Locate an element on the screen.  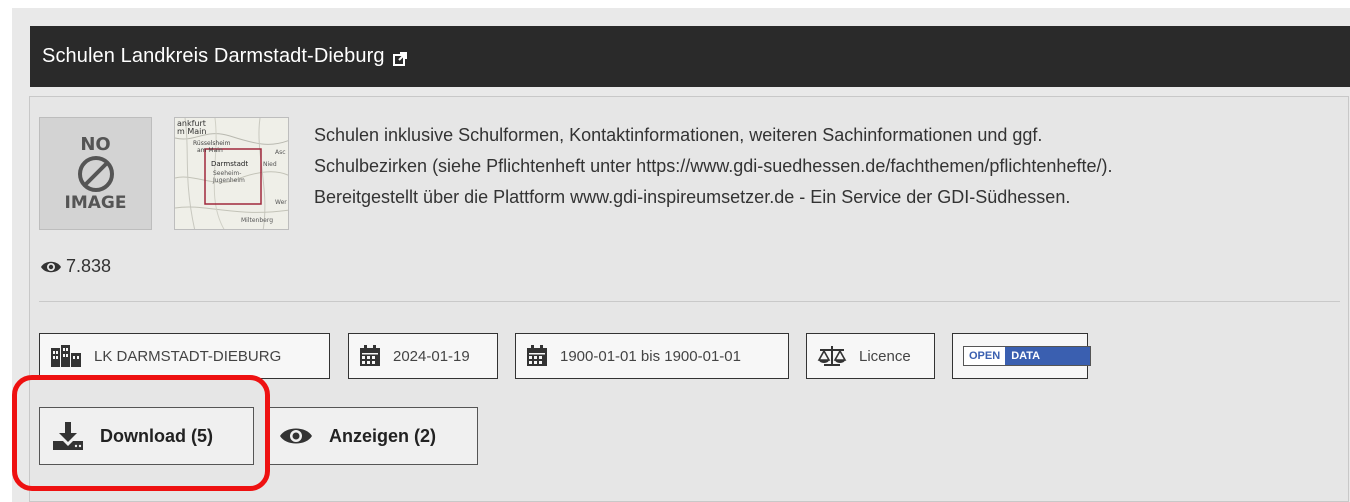
no-image-placeholder: NO IMAGE is located at coordinates (95, 173).